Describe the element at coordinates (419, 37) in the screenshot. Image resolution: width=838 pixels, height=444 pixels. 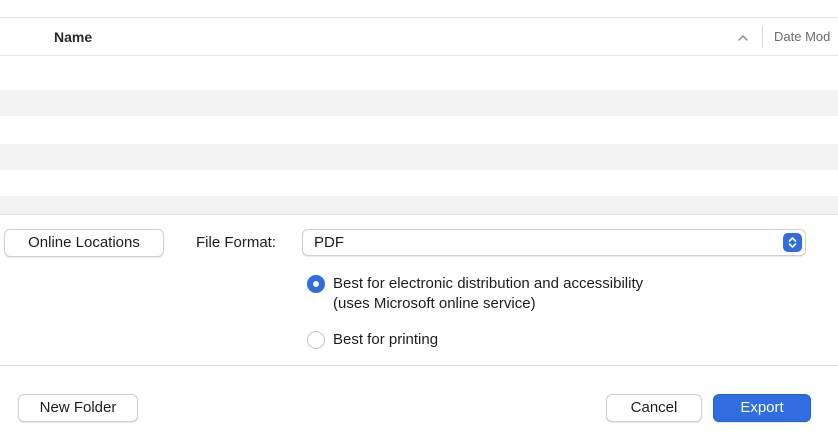
I see `list-header: Name Date Mod` at that location.